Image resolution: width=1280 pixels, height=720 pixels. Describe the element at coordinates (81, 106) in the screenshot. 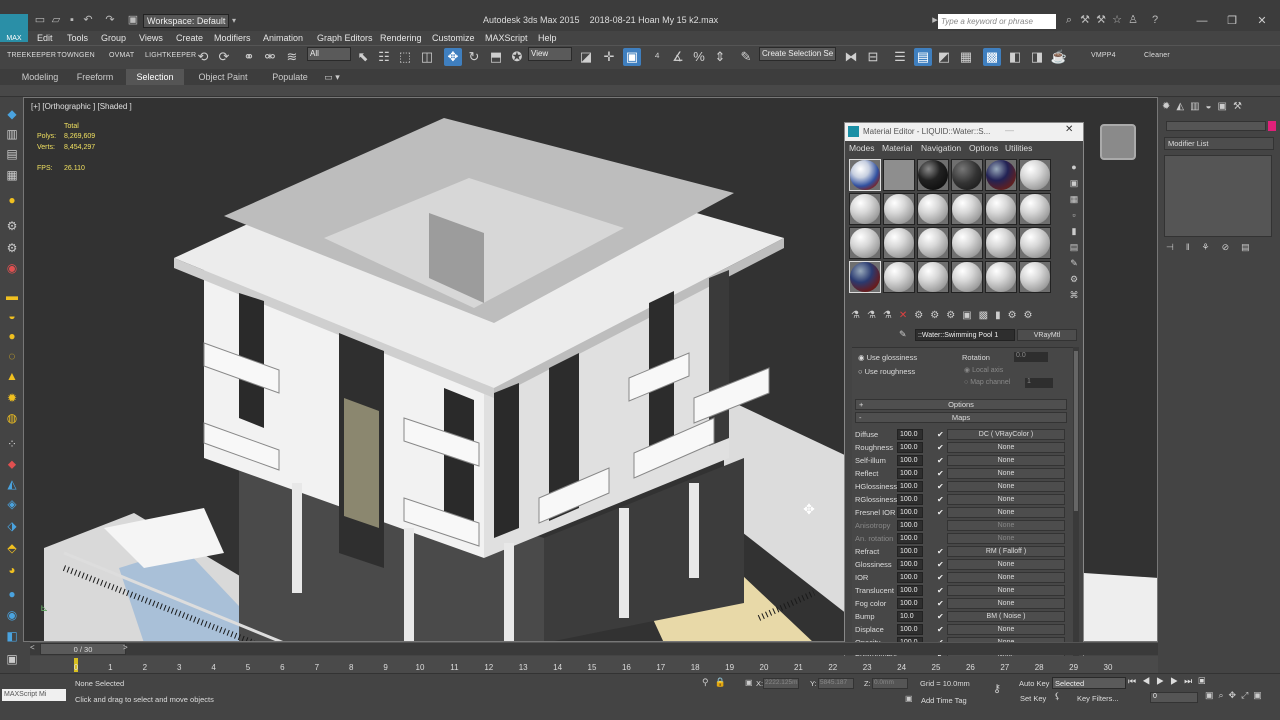

I see `viewport-label: [+] [Orthographic ] [Shaded ]` at that location.